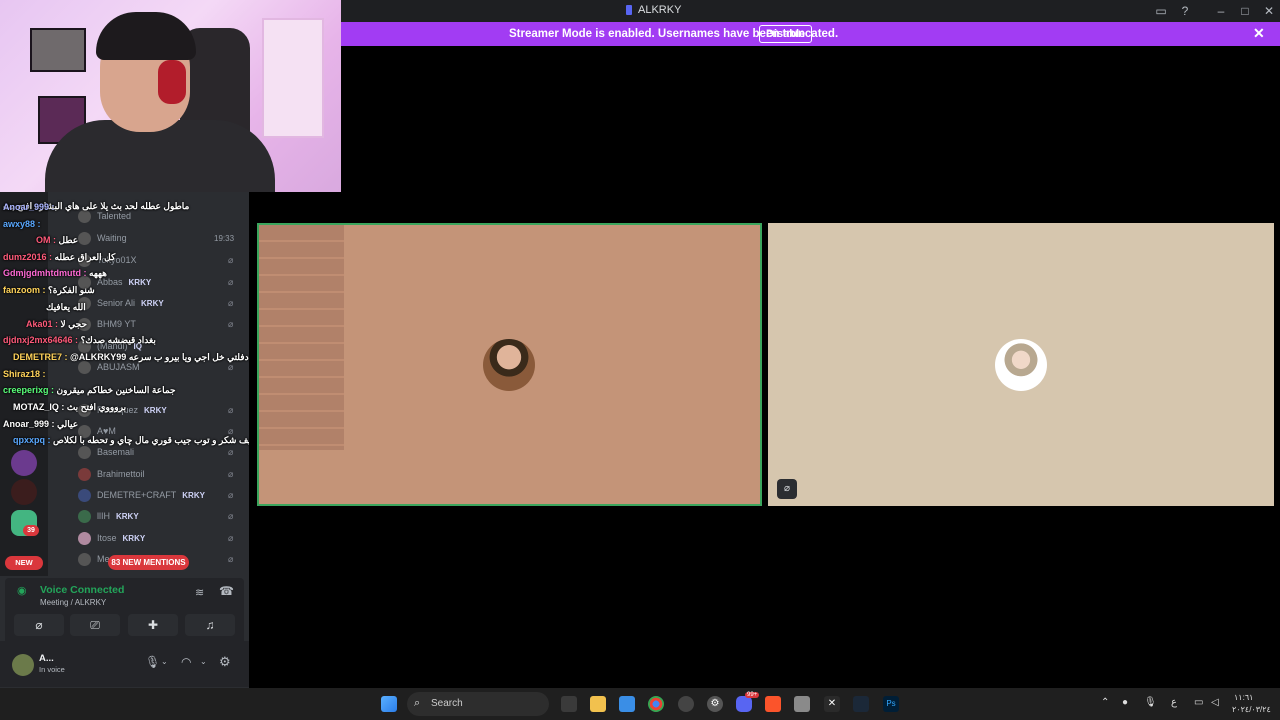 This screenshot has height=720, width=1280. Describe the element at coordinates (656, 704) in the screenshot. I see `chrome-icon` at that location.